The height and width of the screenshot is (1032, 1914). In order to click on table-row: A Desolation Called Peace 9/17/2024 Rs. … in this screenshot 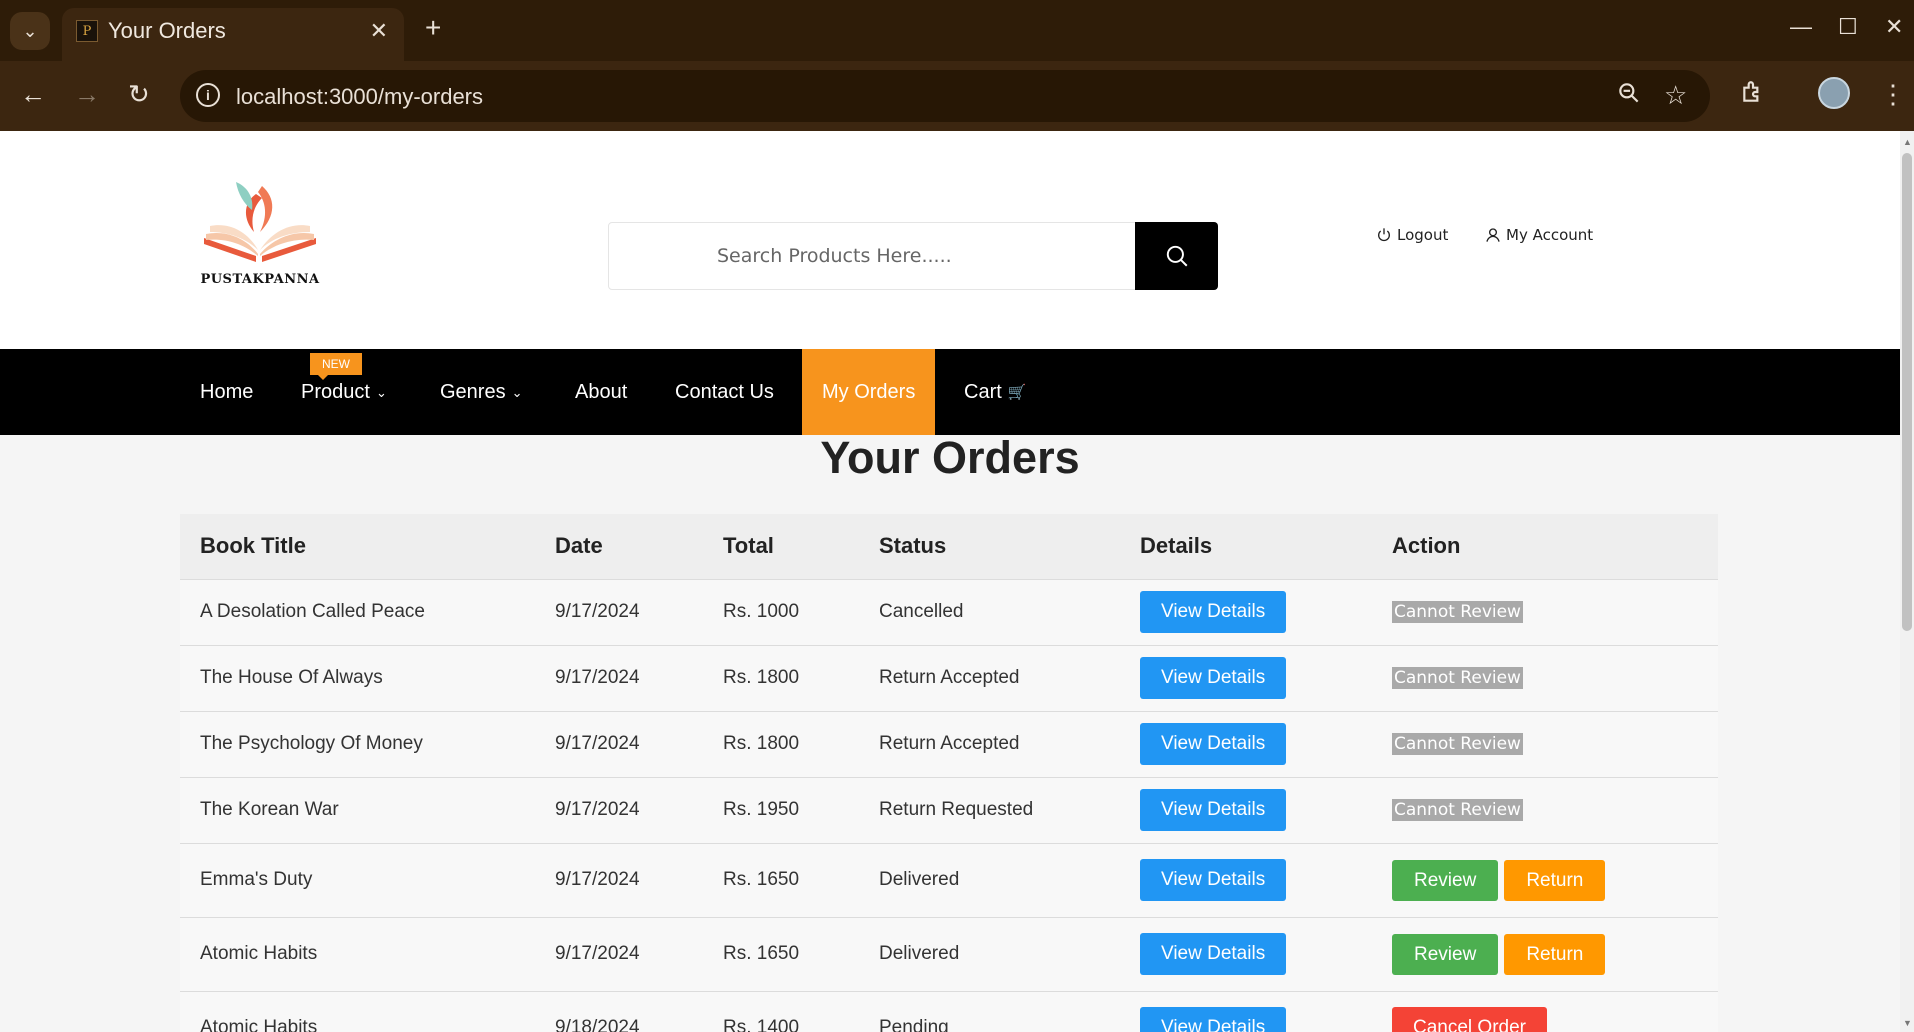, I will do `click(949, 612)`.